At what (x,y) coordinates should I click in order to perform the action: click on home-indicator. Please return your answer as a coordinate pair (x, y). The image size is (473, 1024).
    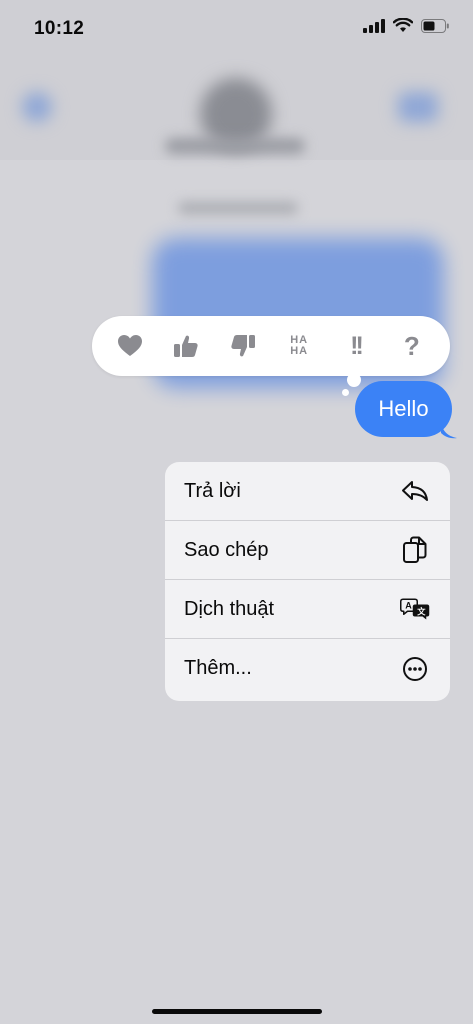
    Looking at the image, I should click on (237, 1011).